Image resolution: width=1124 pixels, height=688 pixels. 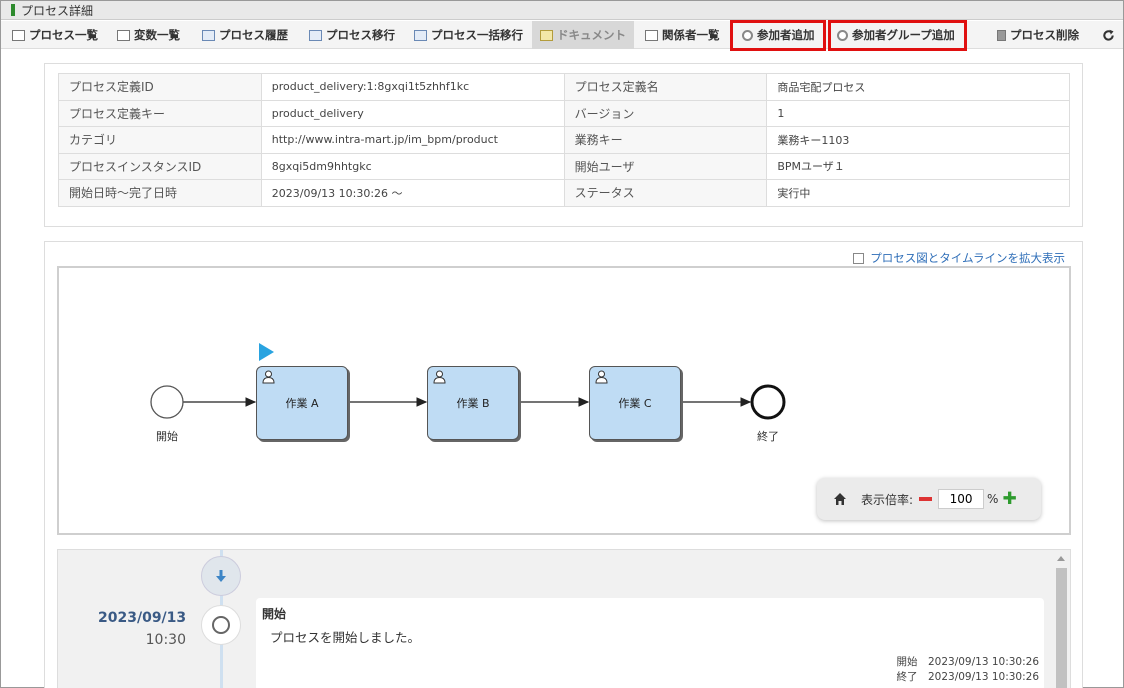 I want to click on delete-process-button: プロセス削除, so click(x=1038, y=35).